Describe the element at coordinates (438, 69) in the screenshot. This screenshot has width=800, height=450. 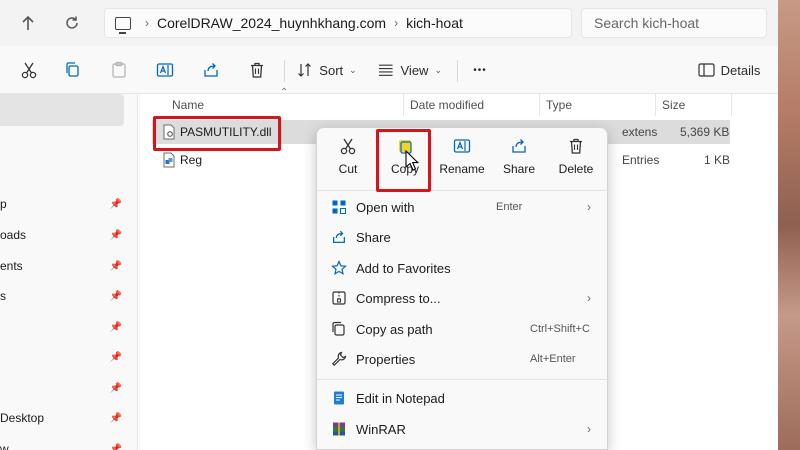
I see `chevron-down-icon: ⌄` at that location.